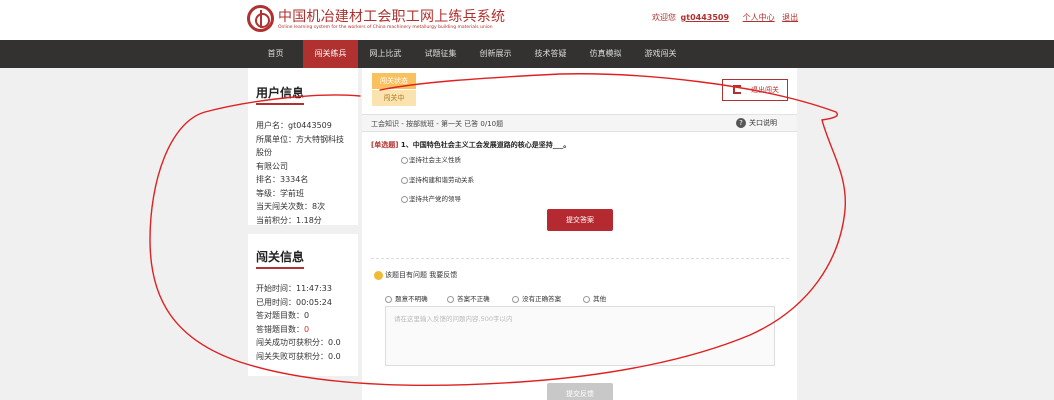 The width and height of the screenshot is (1054, 400). I want to click on feedback-option-2: 答案不正确, so click(468, 298).